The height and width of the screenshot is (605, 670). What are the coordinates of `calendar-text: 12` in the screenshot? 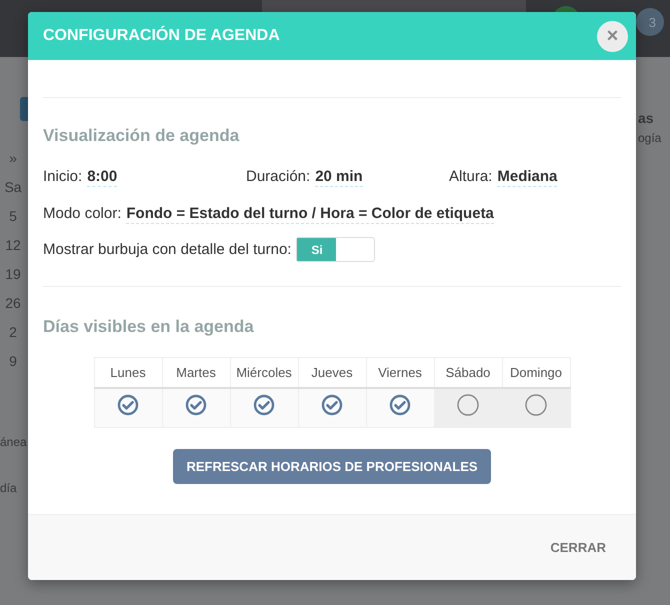 It's located at (13, 245).